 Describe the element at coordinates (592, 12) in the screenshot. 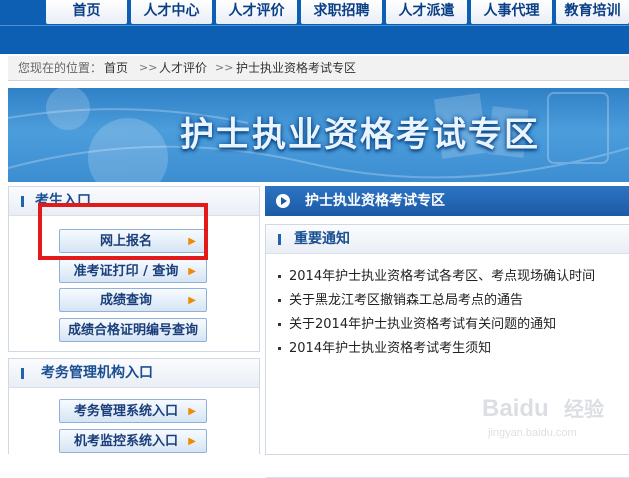

I see `nav-item-education-training: 教育培训` at that location.